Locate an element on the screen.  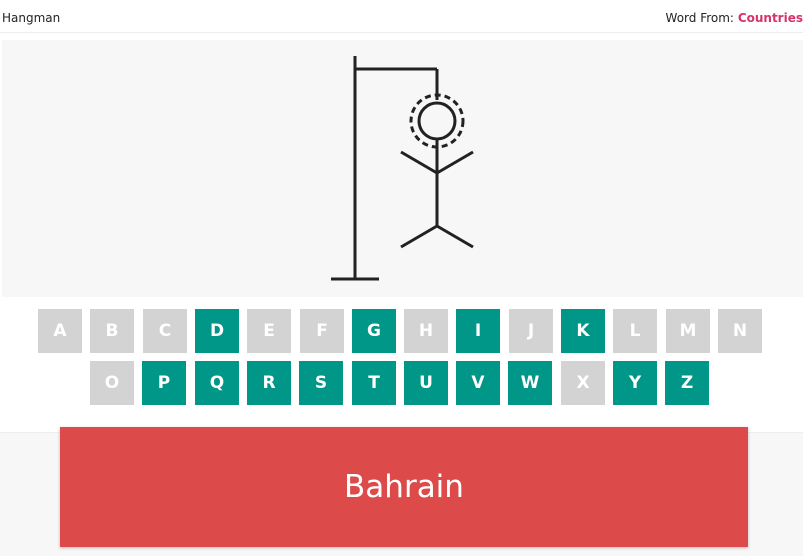
word-from-label: Word From: Countries is located at coordinates (734, 18).